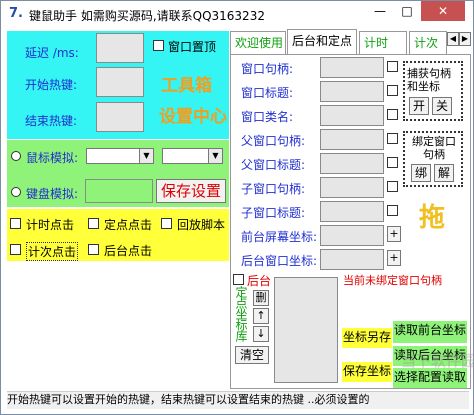  I want to click on parent-handle-input, so click(352, 139).